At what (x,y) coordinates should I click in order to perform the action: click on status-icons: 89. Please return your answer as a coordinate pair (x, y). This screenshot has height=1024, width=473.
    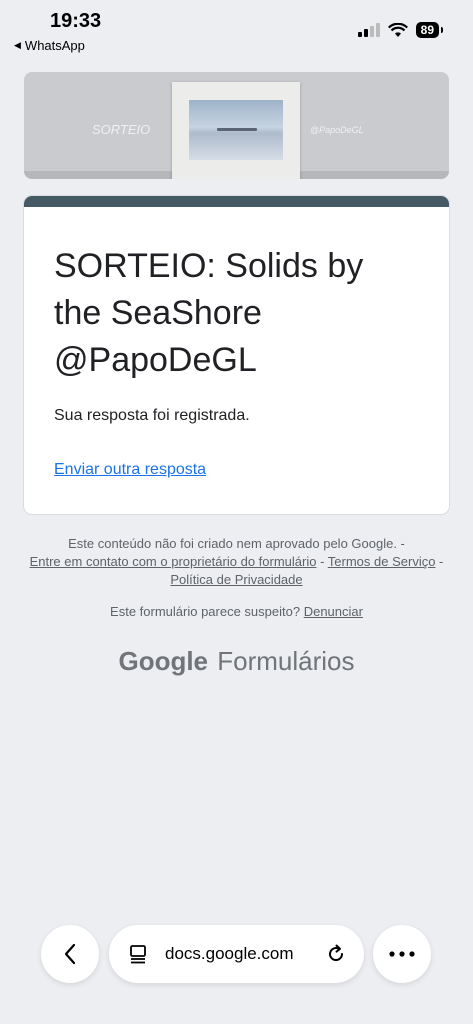
    Looking at the image, I should click on (400, 30).